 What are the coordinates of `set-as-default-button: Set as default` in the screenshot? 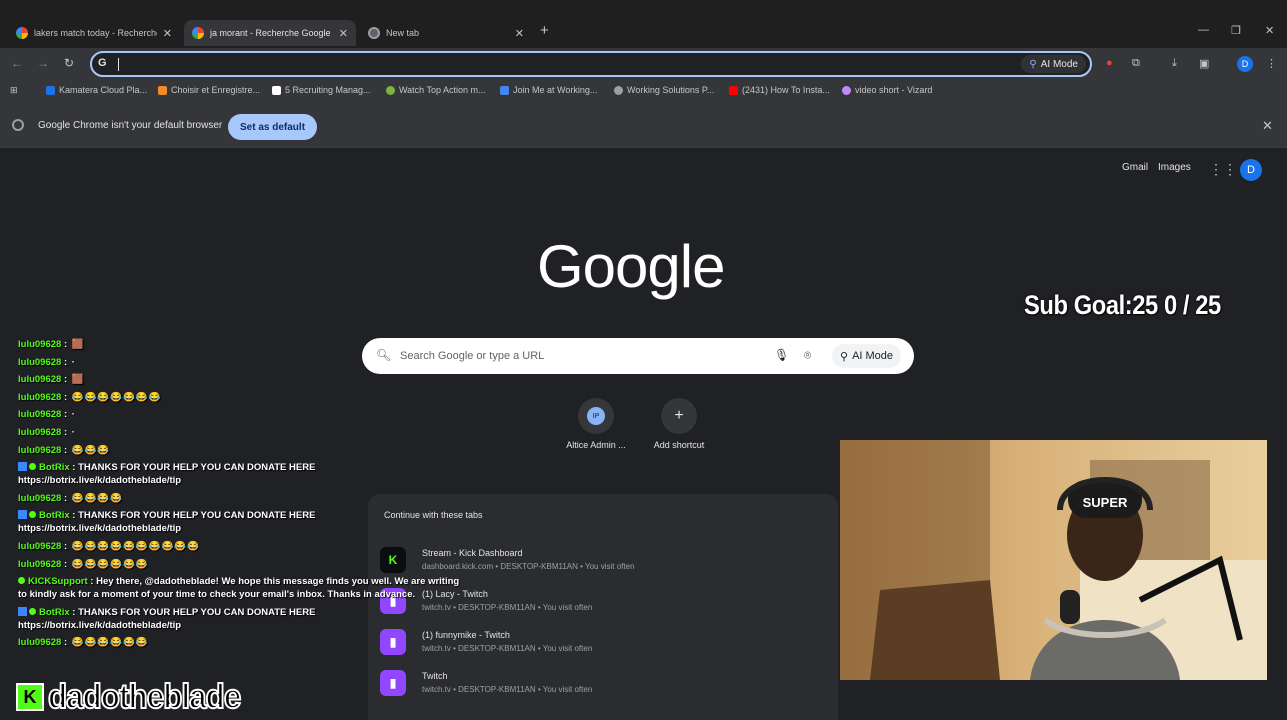 It's located at (273, 127).